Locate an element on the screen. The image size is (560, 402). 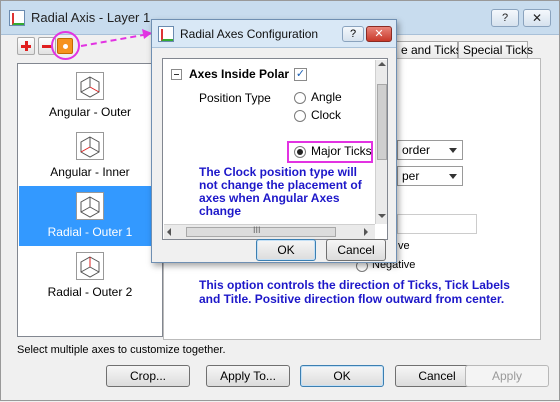
axis-item-label: Radial - Outer 1 is located at coordinates (90, 232).